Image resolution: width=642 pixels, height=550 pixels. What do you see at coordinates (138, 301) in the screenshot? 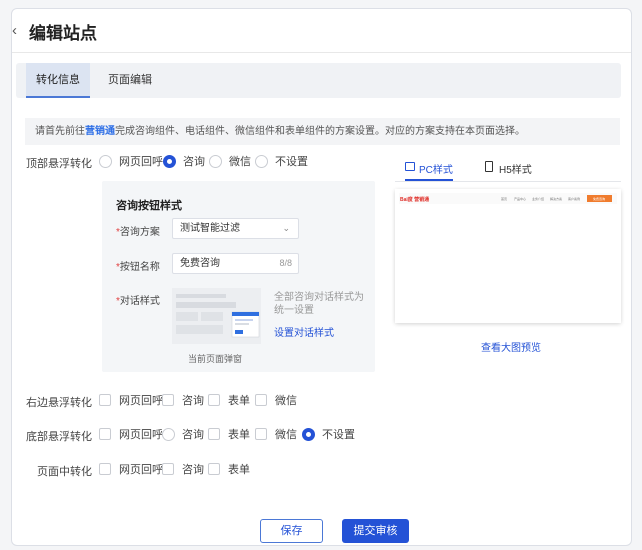
I see `dialog-style-label: *对话样式` at bounding box center [138, 301].